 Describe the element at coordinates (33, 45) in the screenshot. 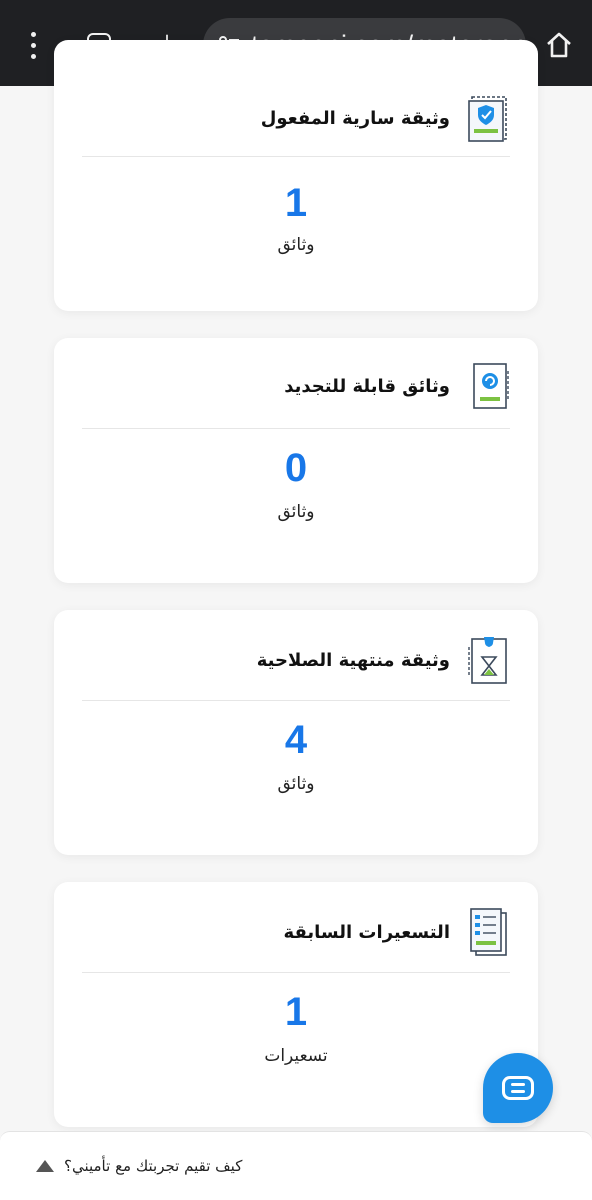

I see `menu-icon` at that location.